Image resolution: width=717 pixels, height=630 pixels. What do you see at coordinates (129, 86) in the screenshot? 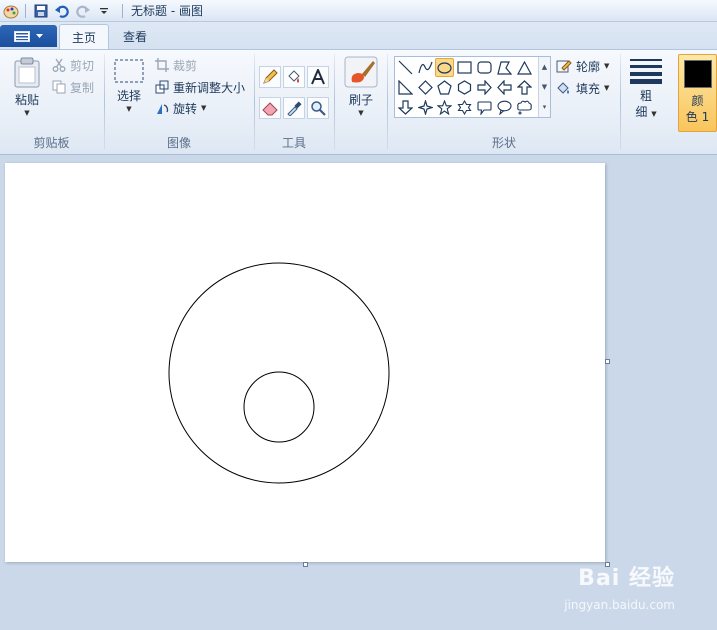
I see `select-button: 选择 ▼` at bounding box center [129, 86].